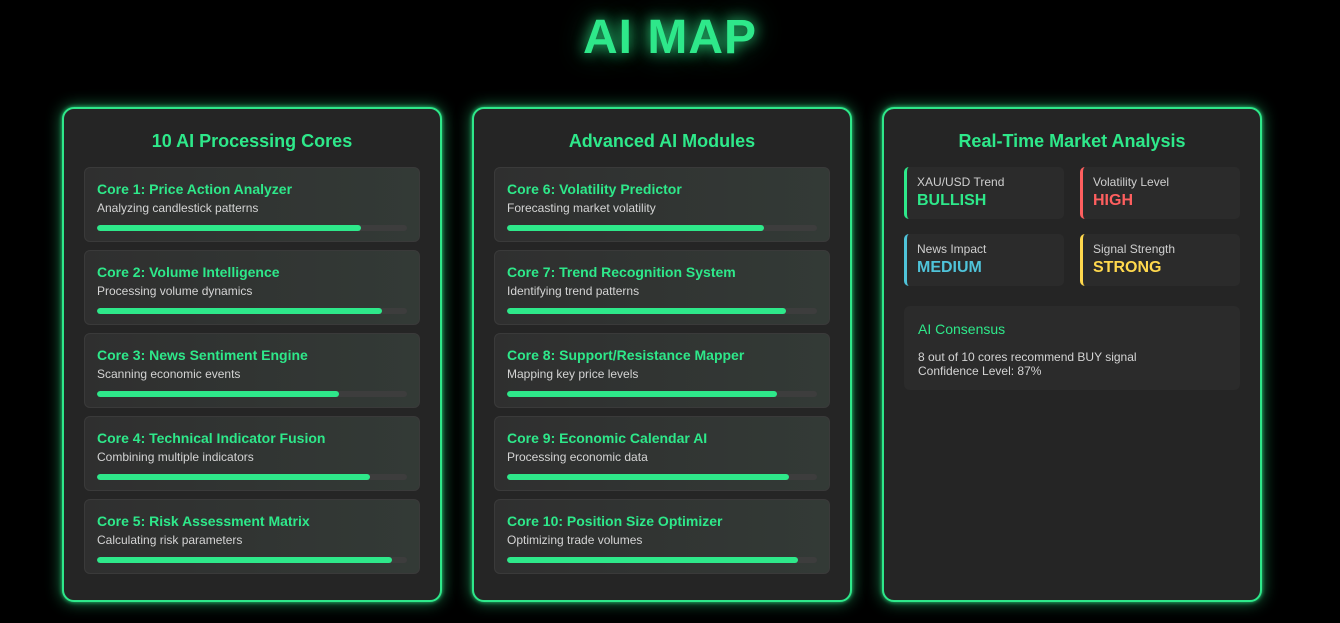 The image size is (1340, 623). What do you see at coordinates (607, 438) in the screenshot?
I see `module-name: Core 9: Economic Calendar AI` at bounding box center [607, 438].